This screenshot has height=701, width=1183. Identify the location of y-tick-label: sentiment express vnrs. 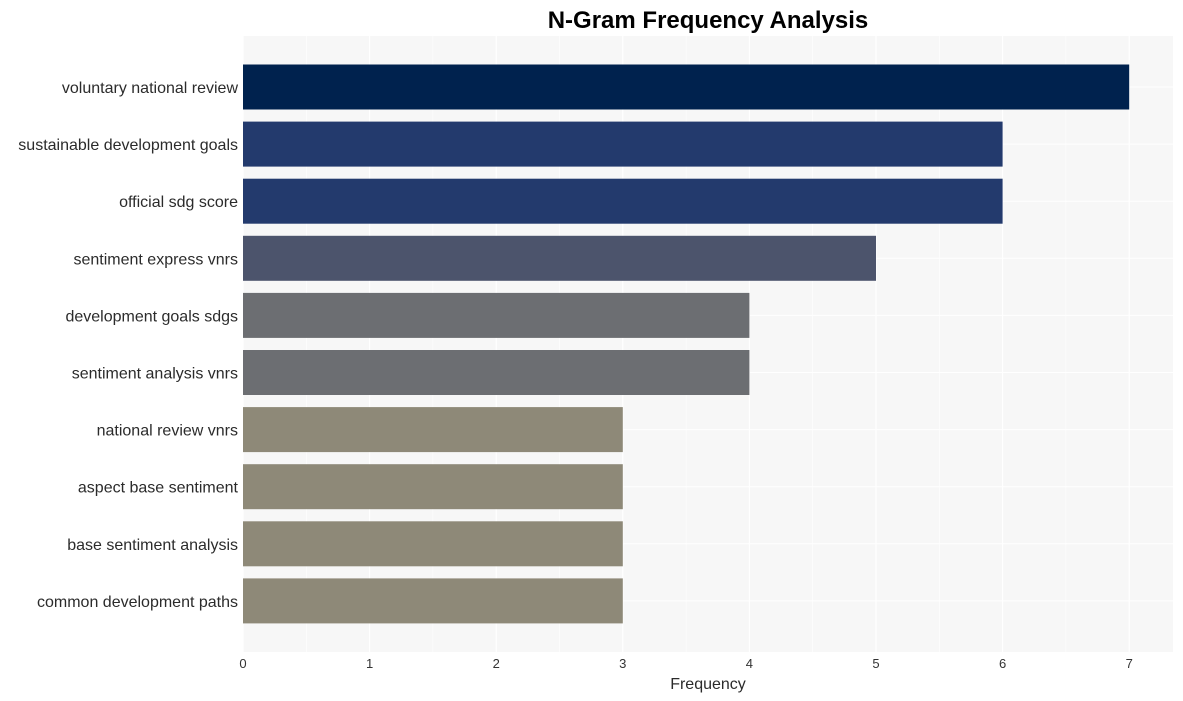
(155, 259).